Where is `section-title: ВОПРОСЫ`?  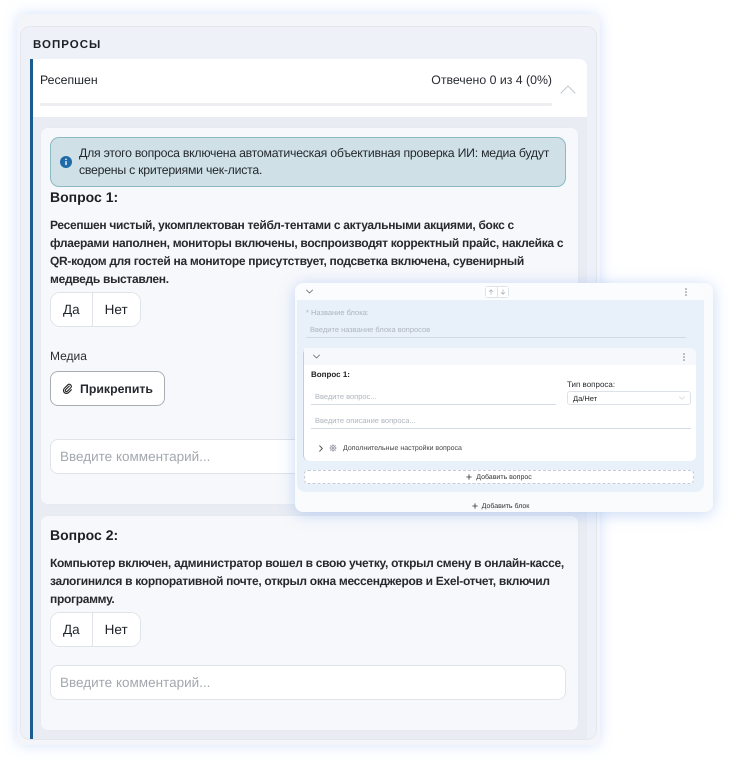
section-title: ВОПРОСЫ is located at coordinates (67, 45).